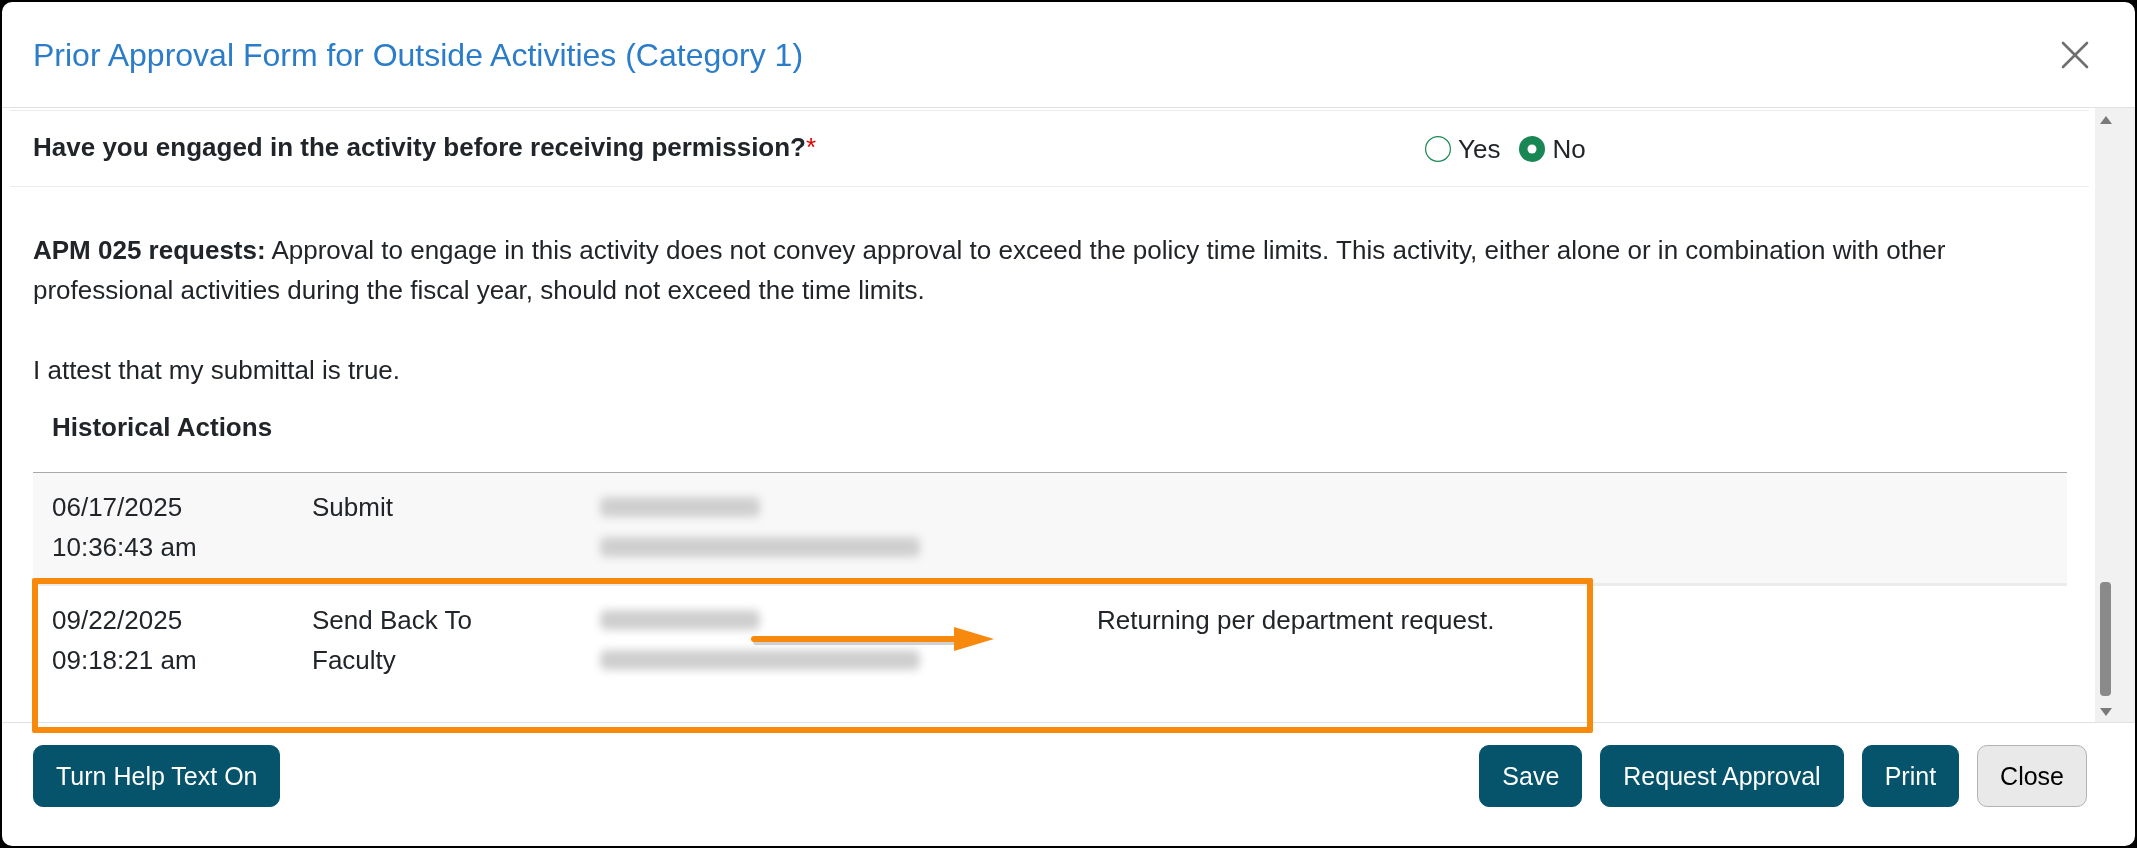 The image size is (2137, 848). What do you see at coordinates (1722, 776) in the screenshot?
I see `primary-button: Request Approval` at bounding box center [1722, 776].